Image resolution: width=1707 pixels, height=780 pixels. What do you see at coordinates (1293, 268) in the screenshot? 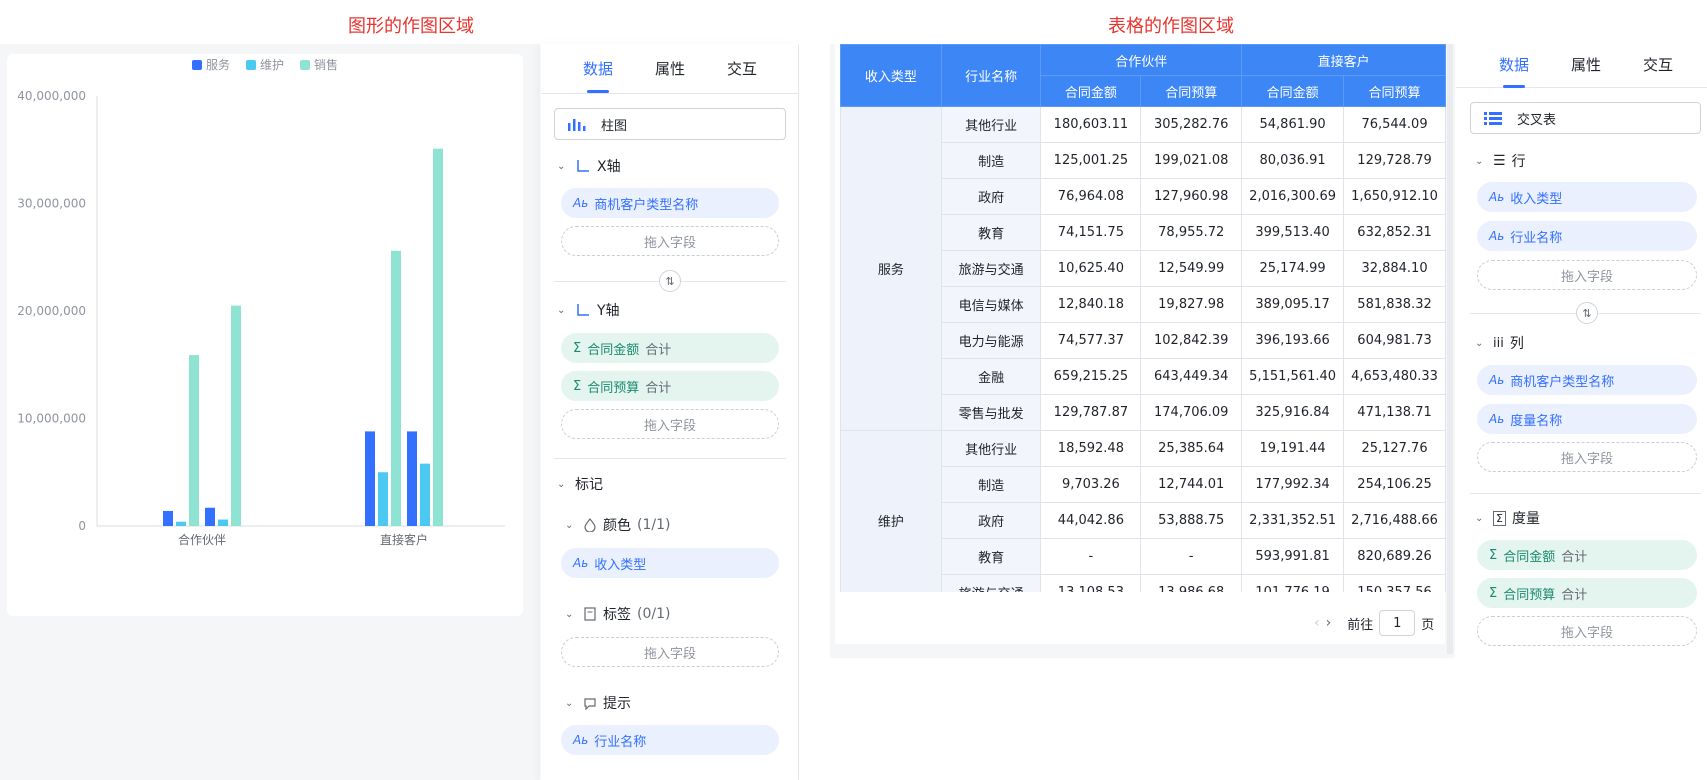
I see `value-cell: 25,174.99` at bounding box center [1293, 268].